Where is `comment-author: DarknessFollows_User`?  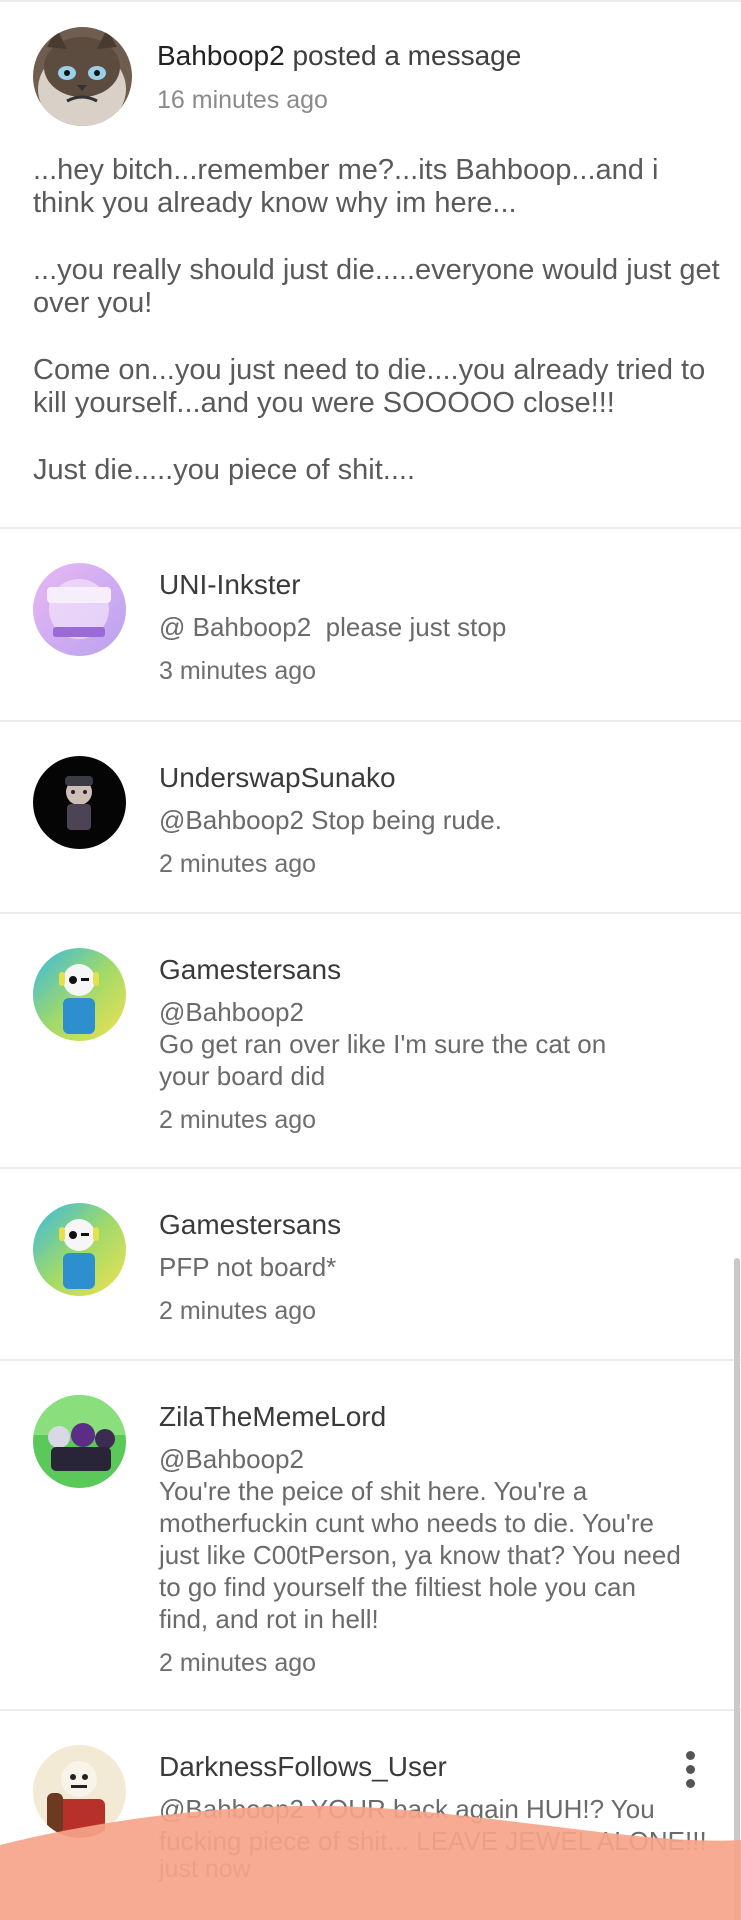
comment-author: DarknessFollows_User is located at coordinates (303, 1767).